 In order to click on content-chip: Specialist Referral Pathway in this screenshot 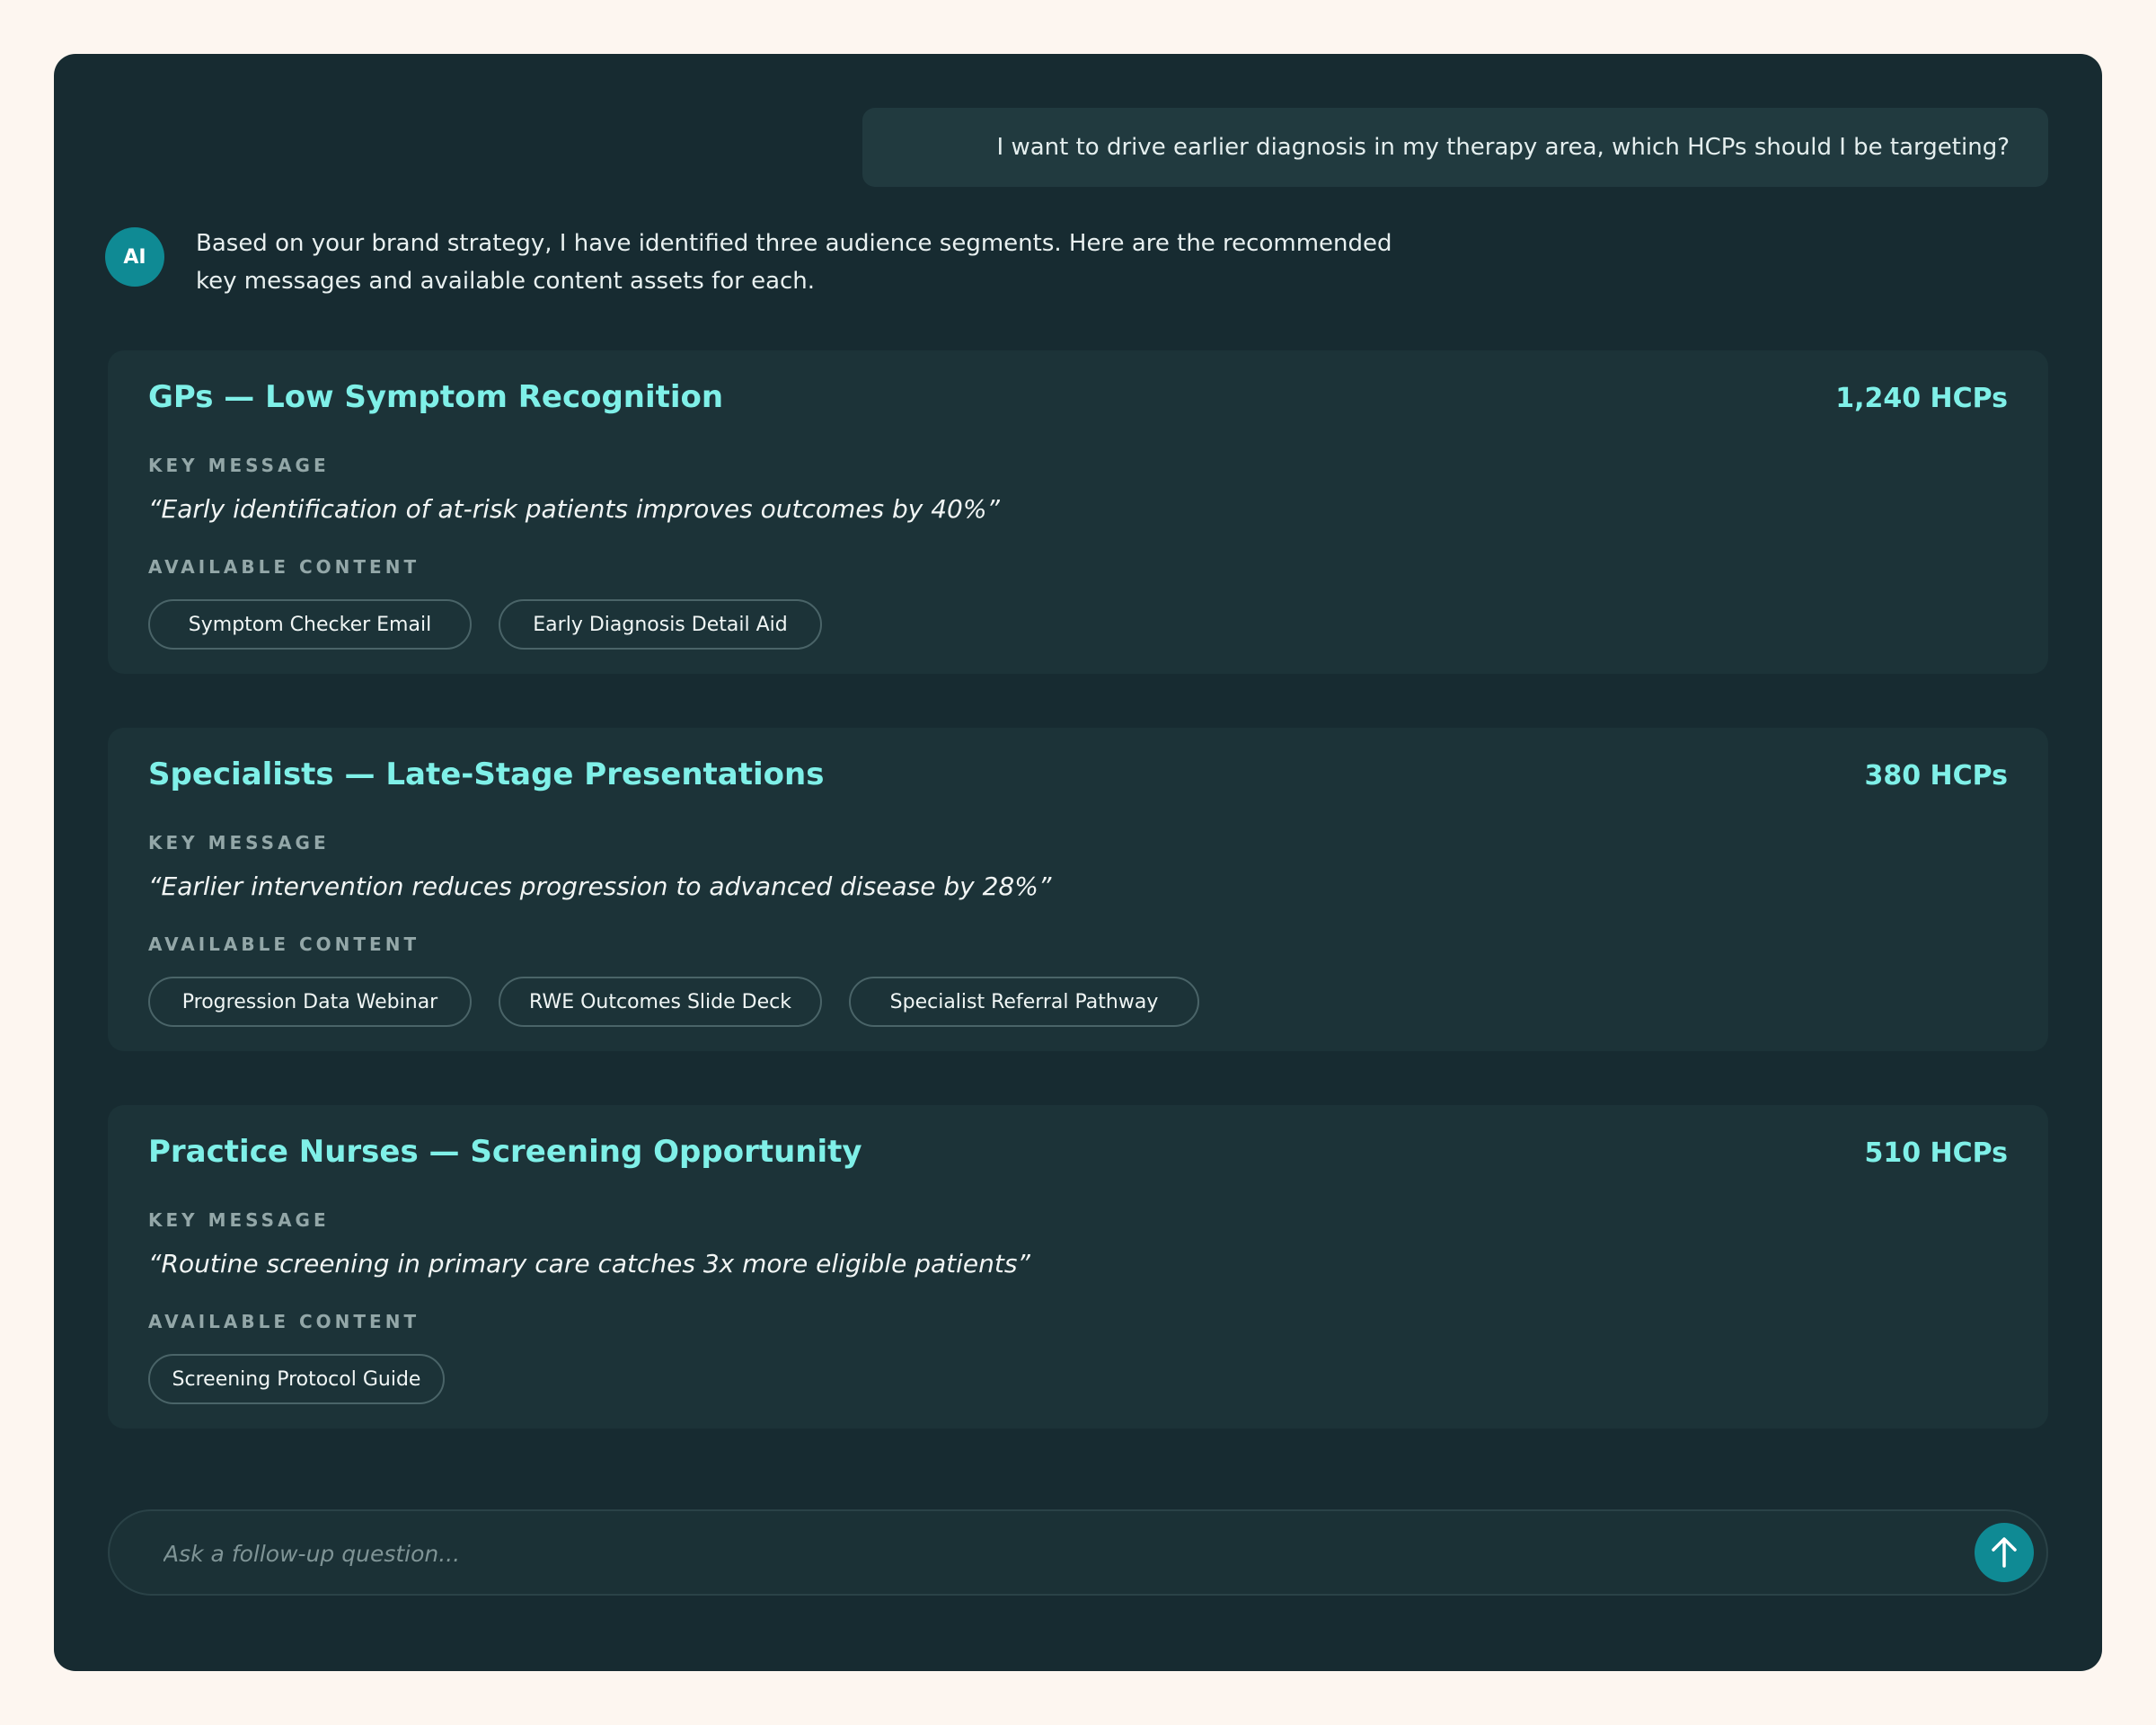, I will do `click(1024, 1002)`.